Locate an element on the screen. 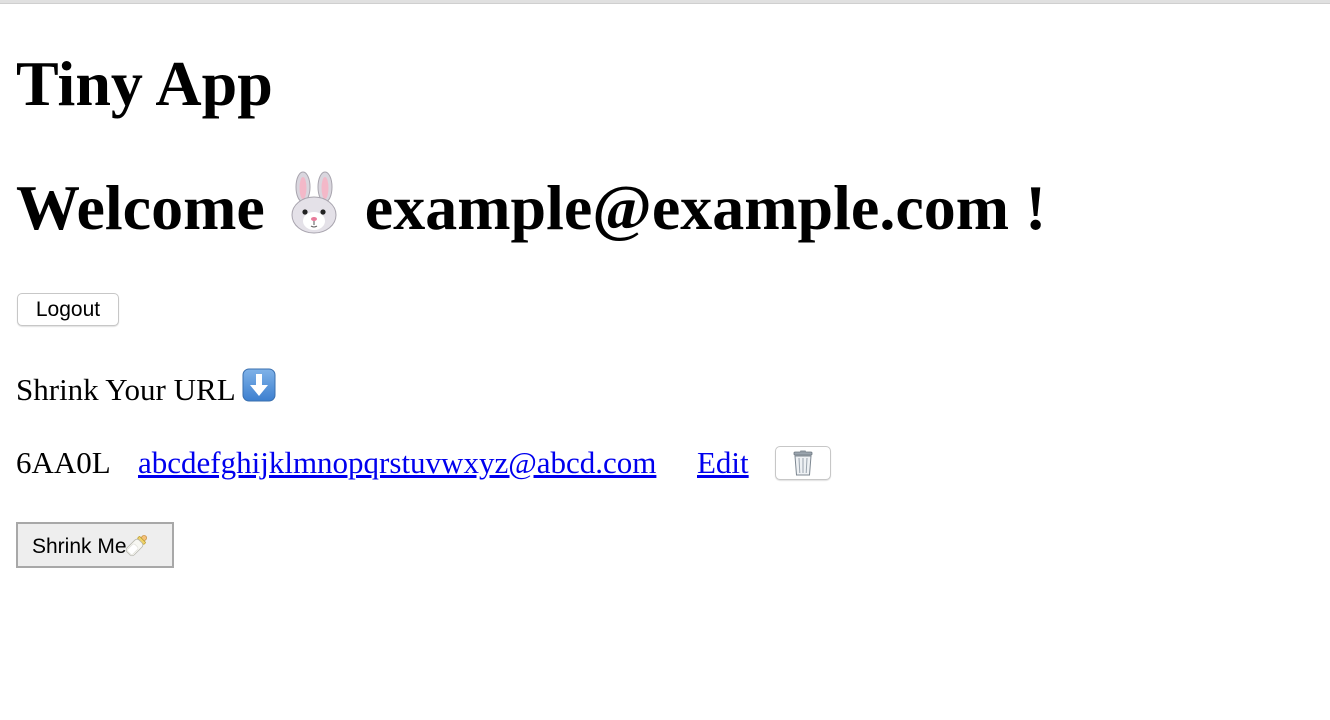 The image size is (1330, 720). welcome-email: example@example.com is located at coordinates (687, 207).